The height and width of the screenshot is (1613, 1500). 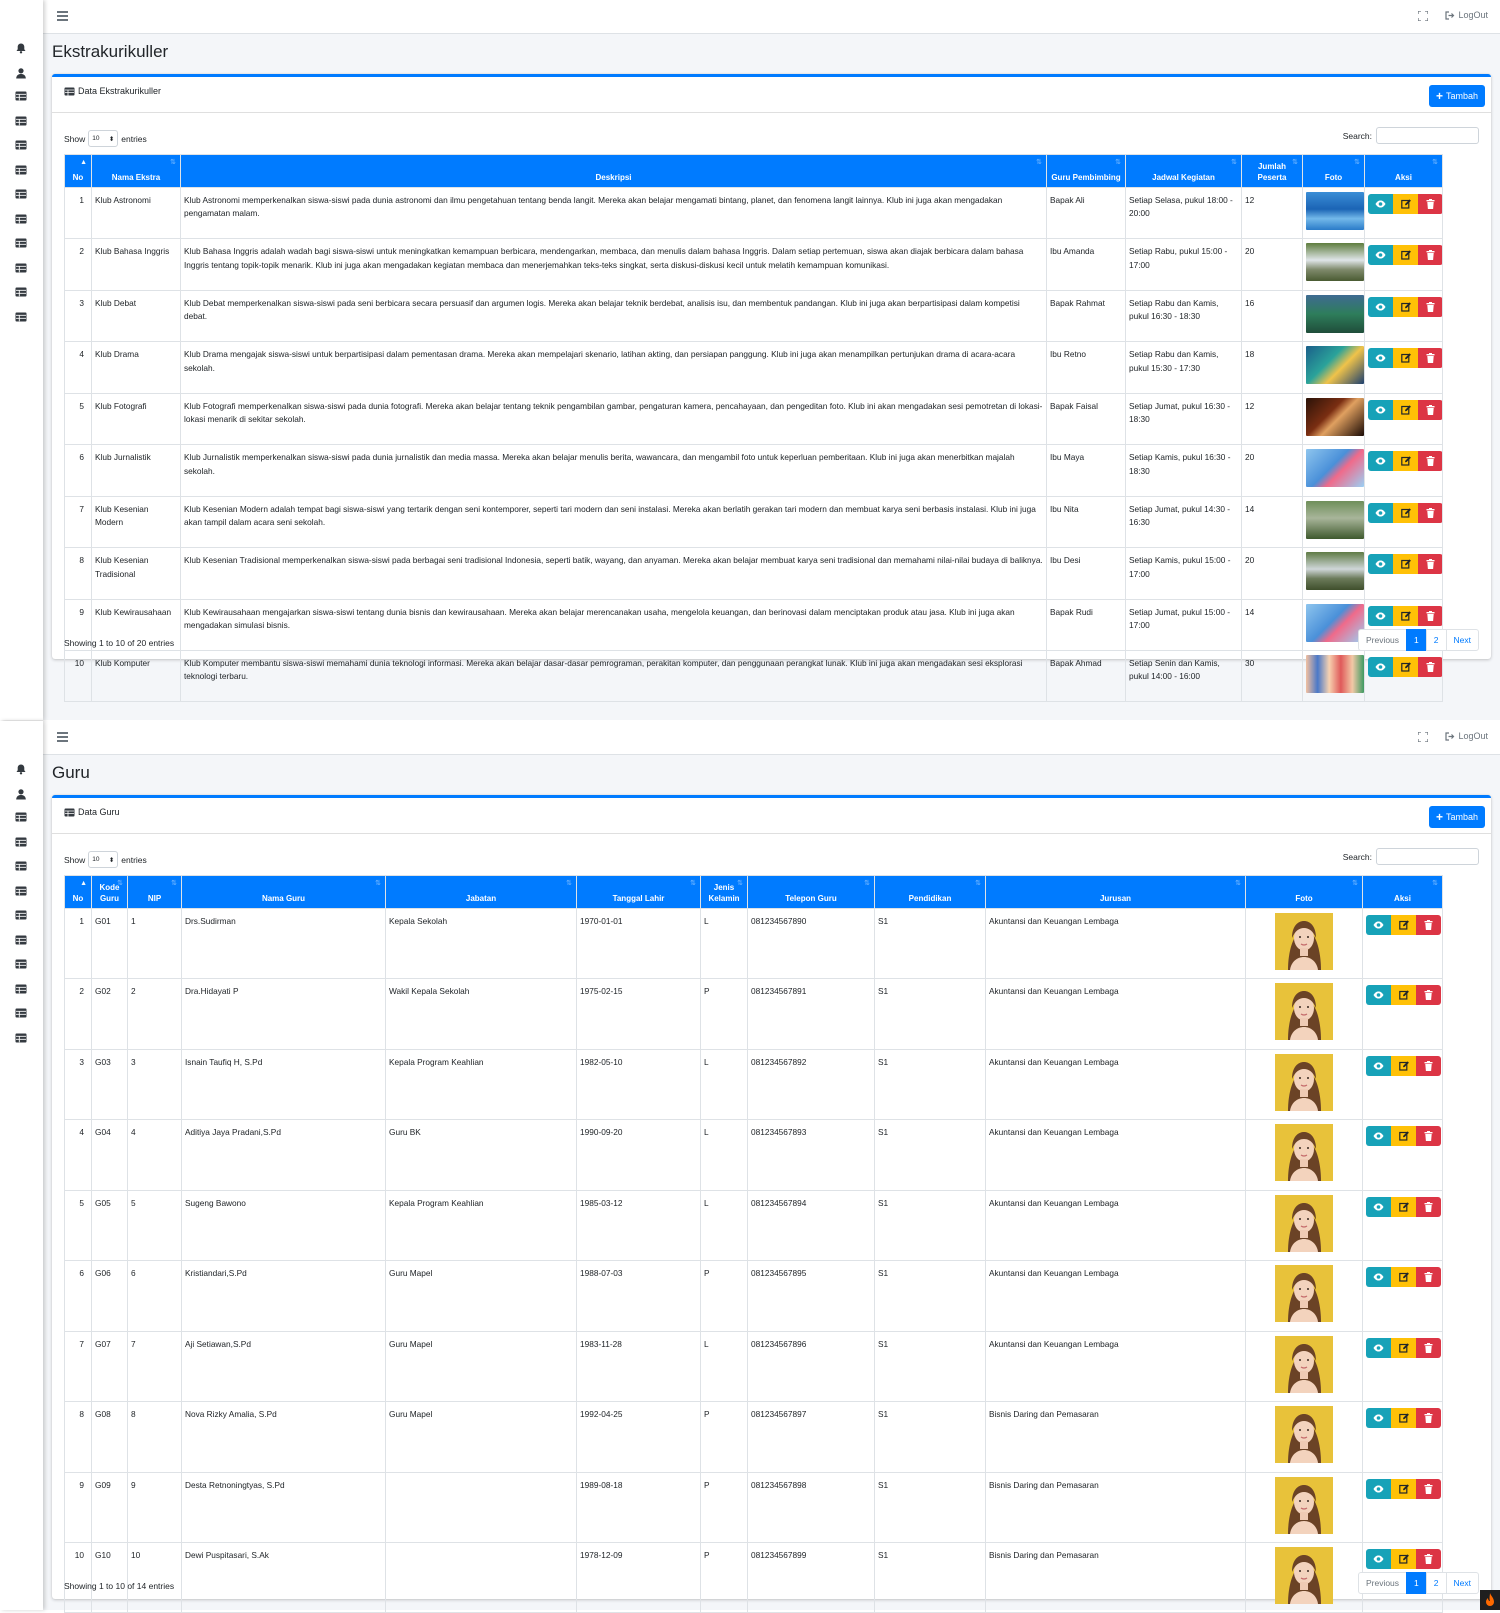 What do you see at coordinates (109, 892) in the screenshot?
I see `column-header: Kode Guru ⇅` at bounding box center [109, 892].